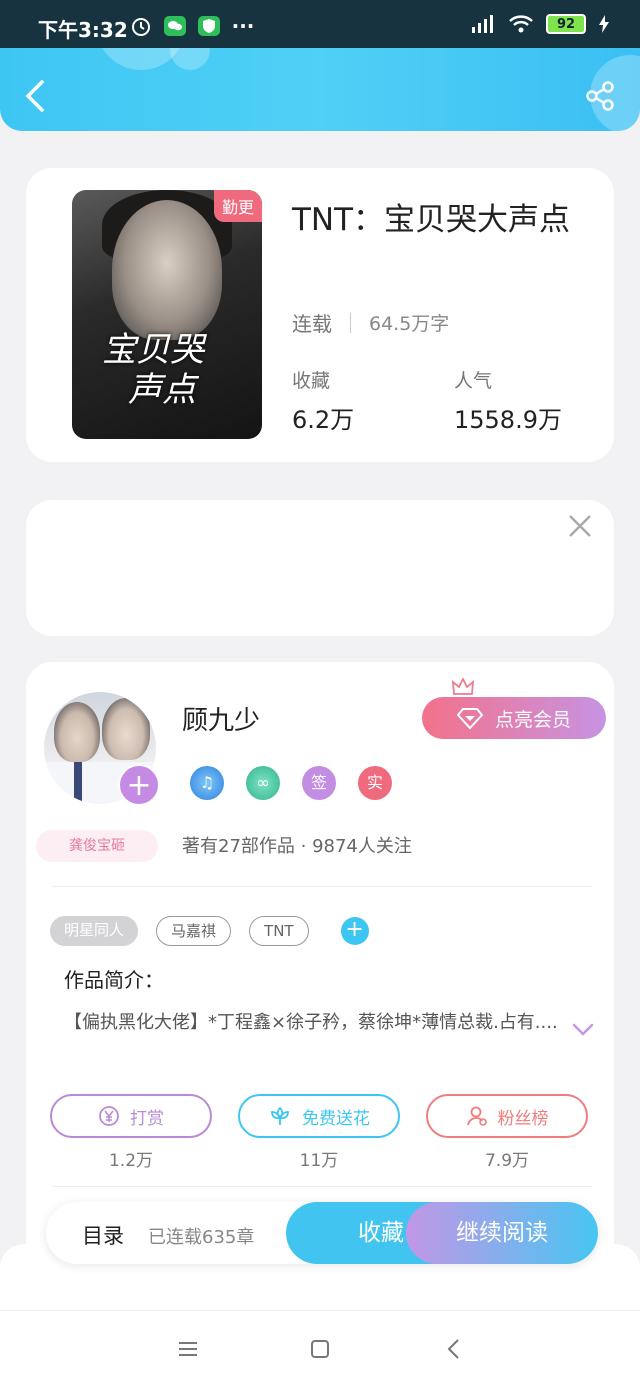 This screenshot has width=640, height=1387. What do you see at coordinates (521, 24) in the screenshot?
I see `wifi-icon` at bounding box center [521, 24].